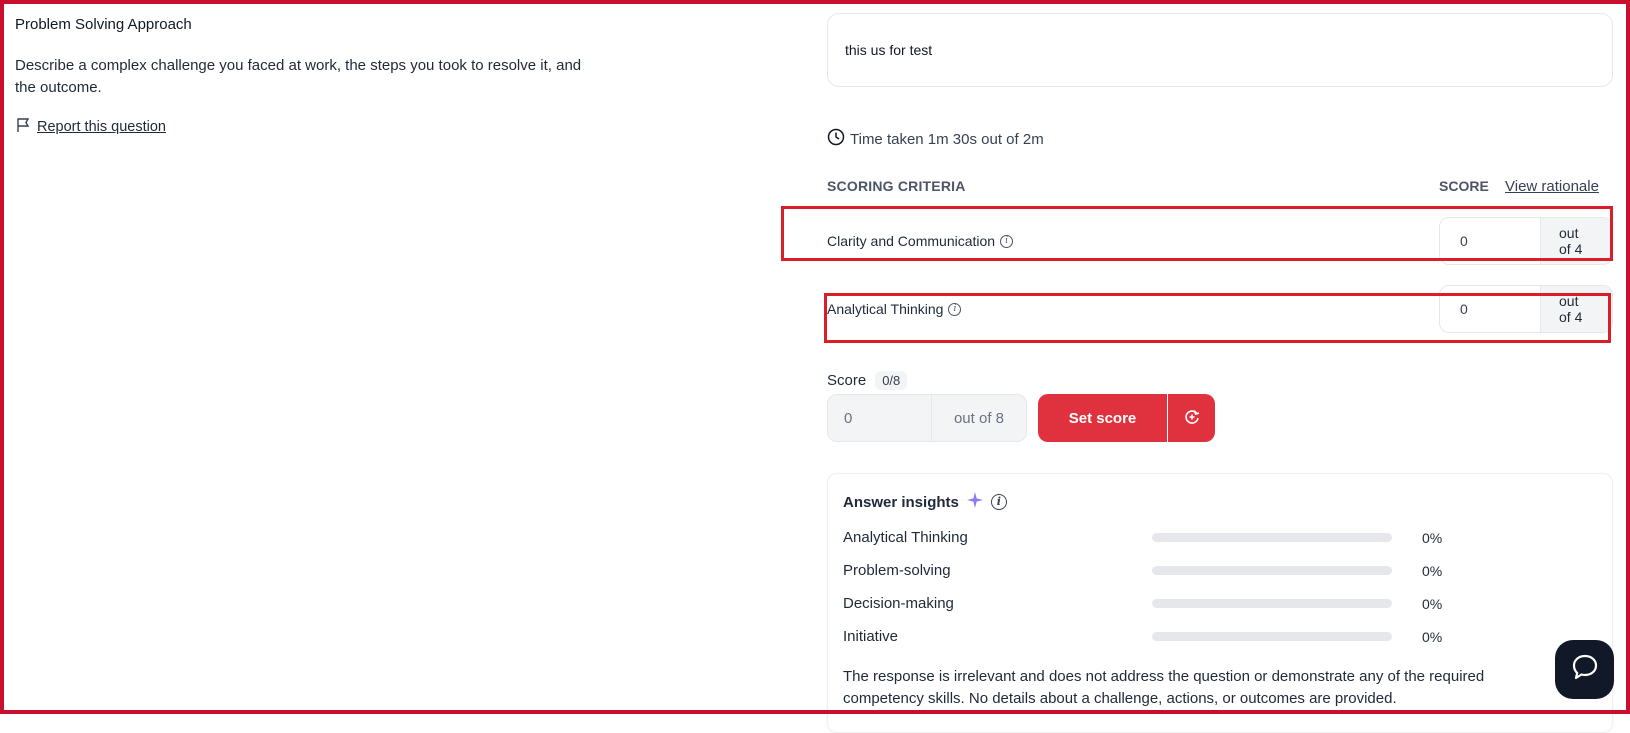 Image resolution: width=1630 pixels, height=733 pixels. I want to click on criterion-clarity: Clarity and Communication i, so click(920, 241).